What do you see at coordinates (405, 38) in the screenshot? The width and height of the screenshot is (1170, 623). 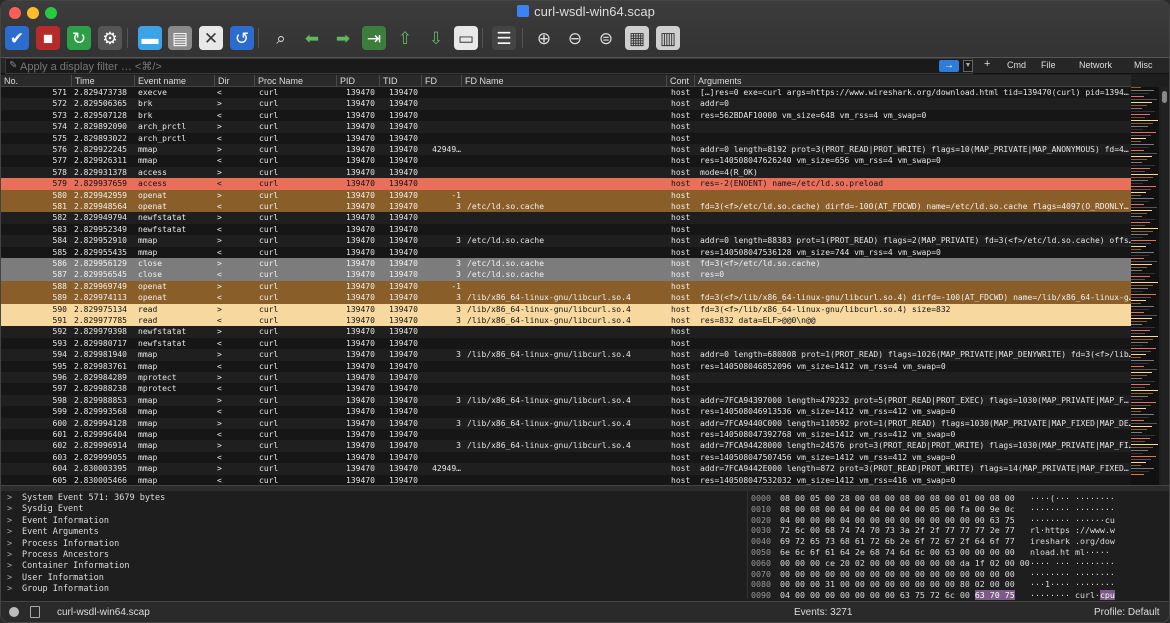 I see `go-first-icon: ⇧` at bounding box center [405, 38].